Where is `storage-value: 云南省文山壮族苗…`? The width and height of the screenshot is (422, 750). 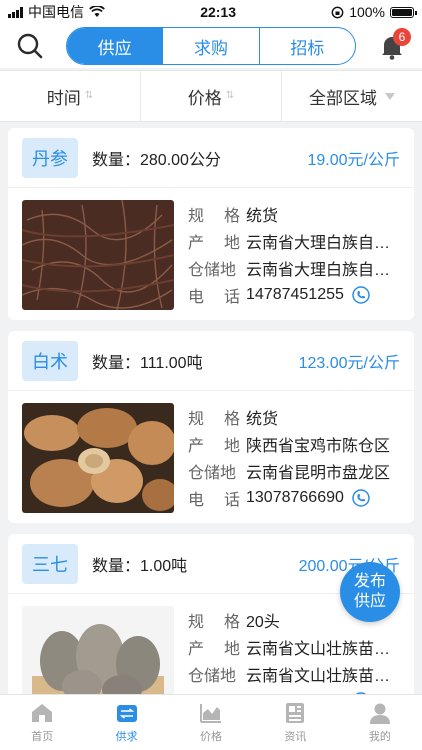 storage-value: 云南省文山壮族苗… is located at coordinates (318, 676).